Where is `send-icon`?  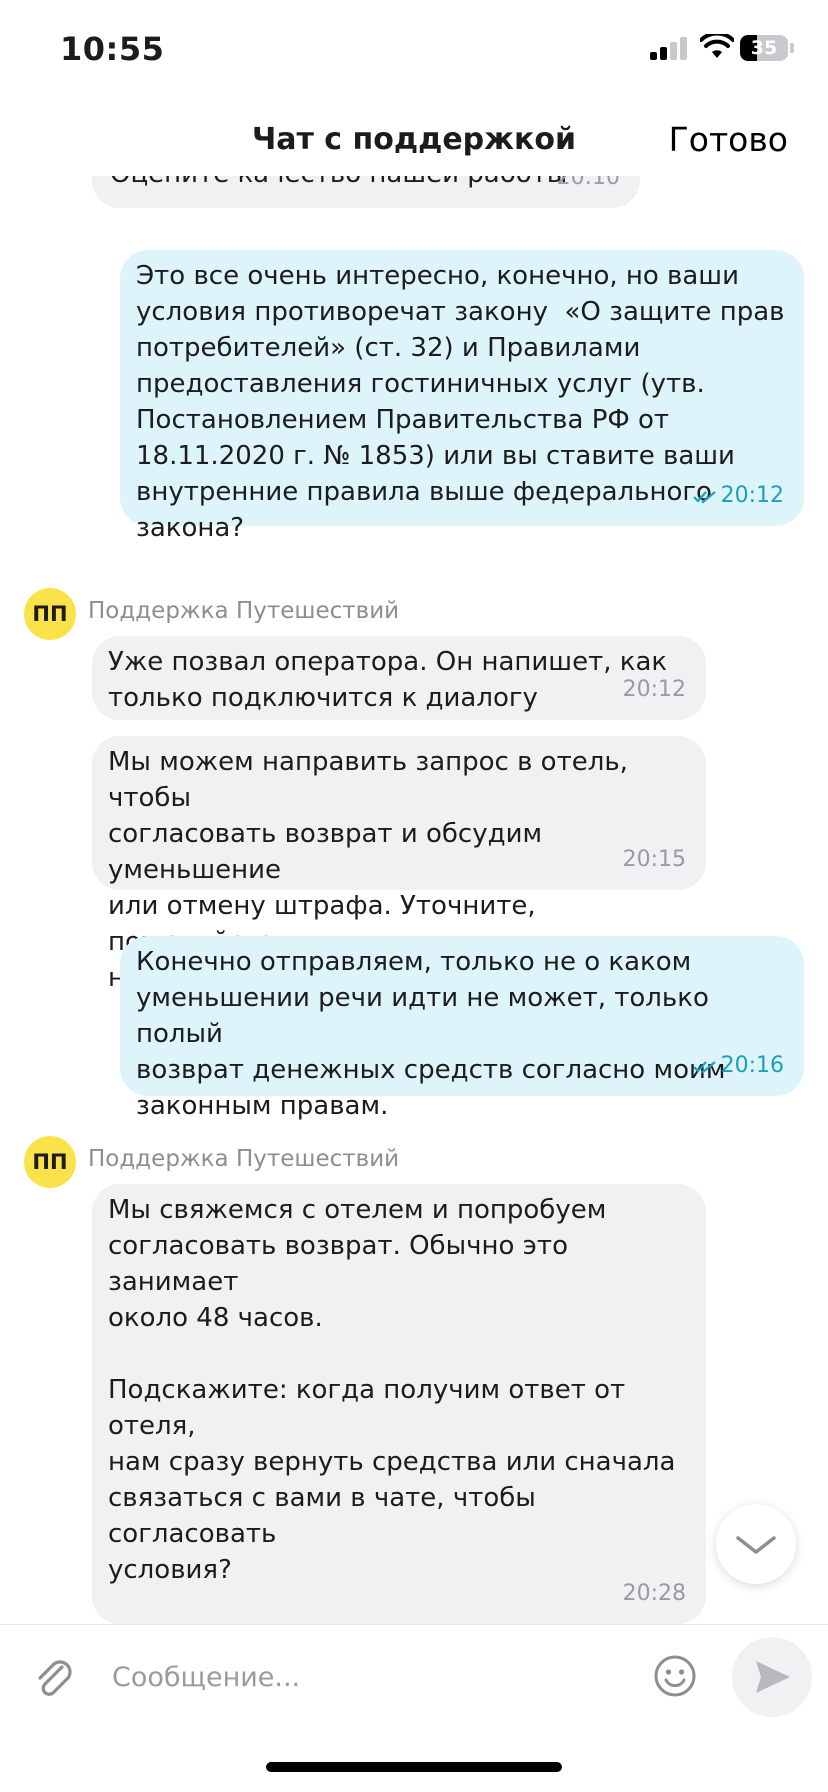
send-icon is located at coordinates (773, 1677).